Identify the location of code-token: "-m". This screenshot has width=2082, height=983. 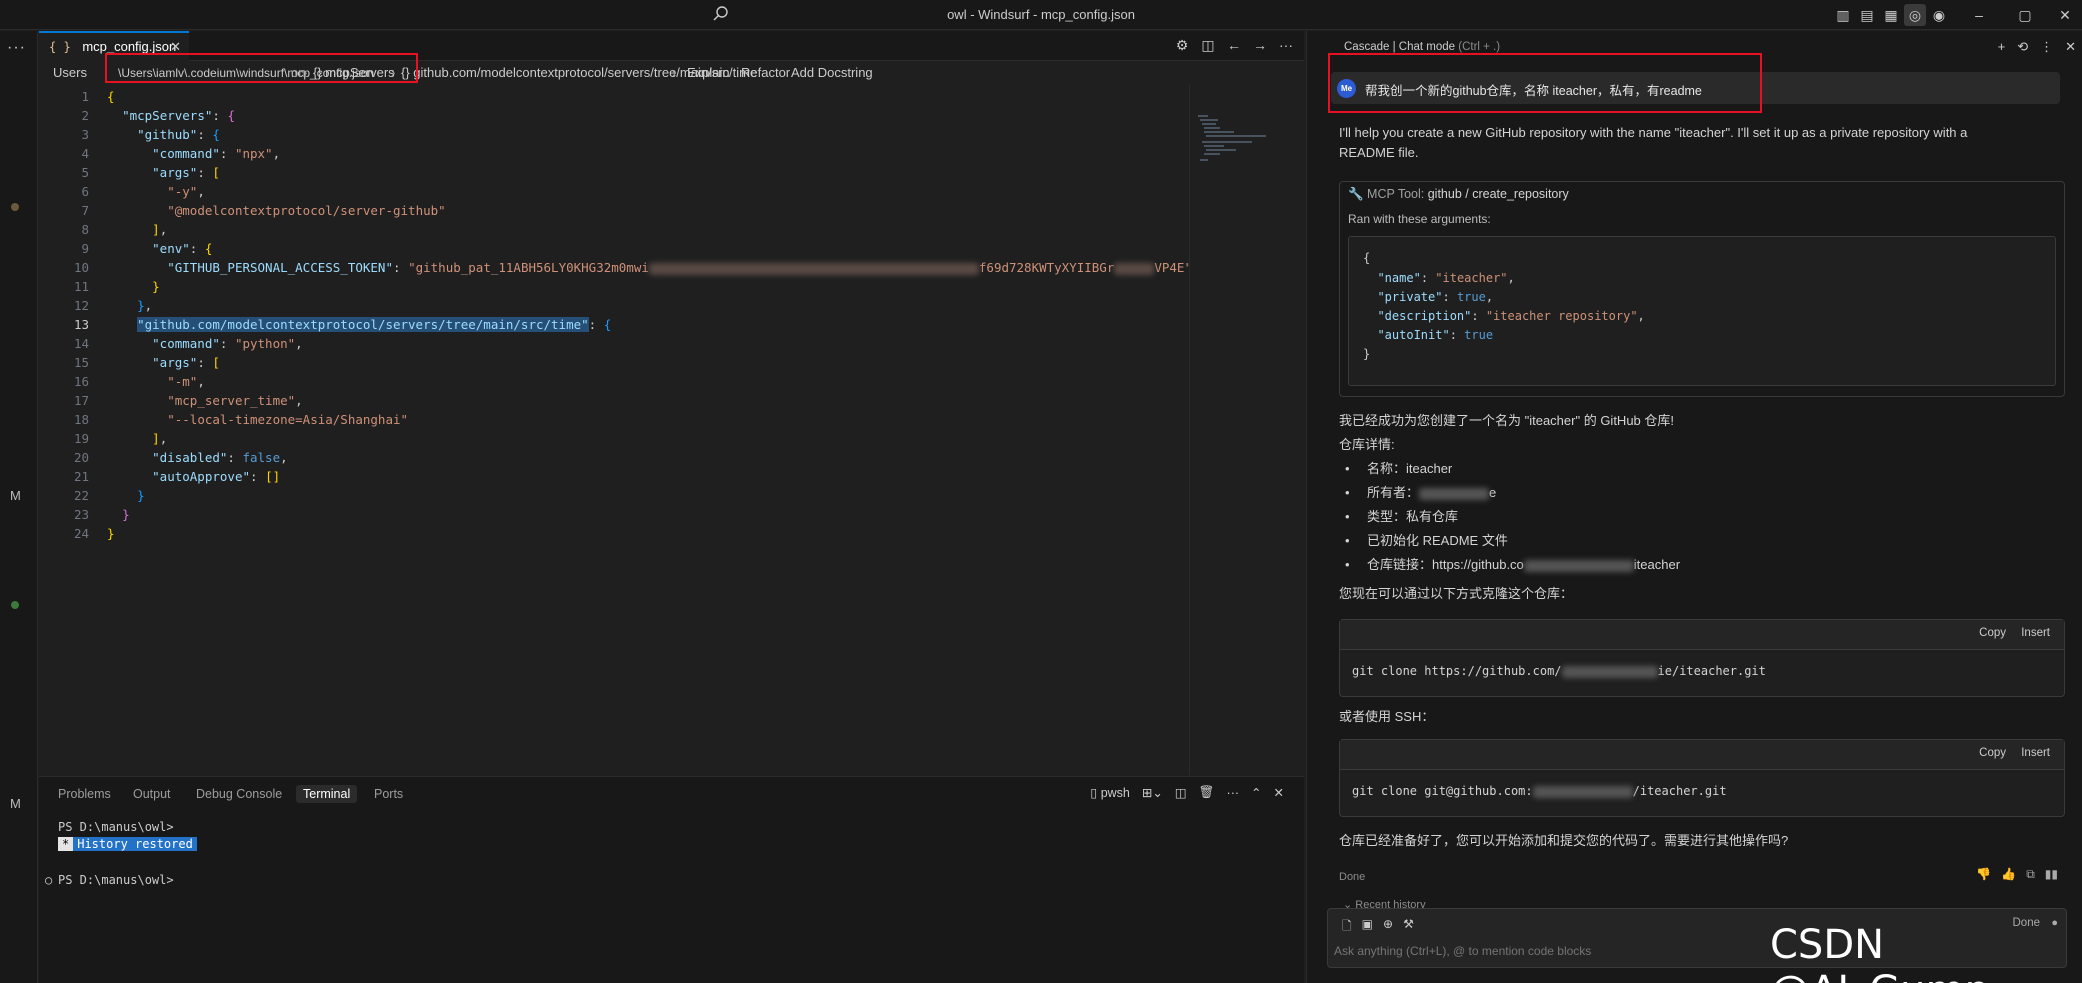
(182, 381).